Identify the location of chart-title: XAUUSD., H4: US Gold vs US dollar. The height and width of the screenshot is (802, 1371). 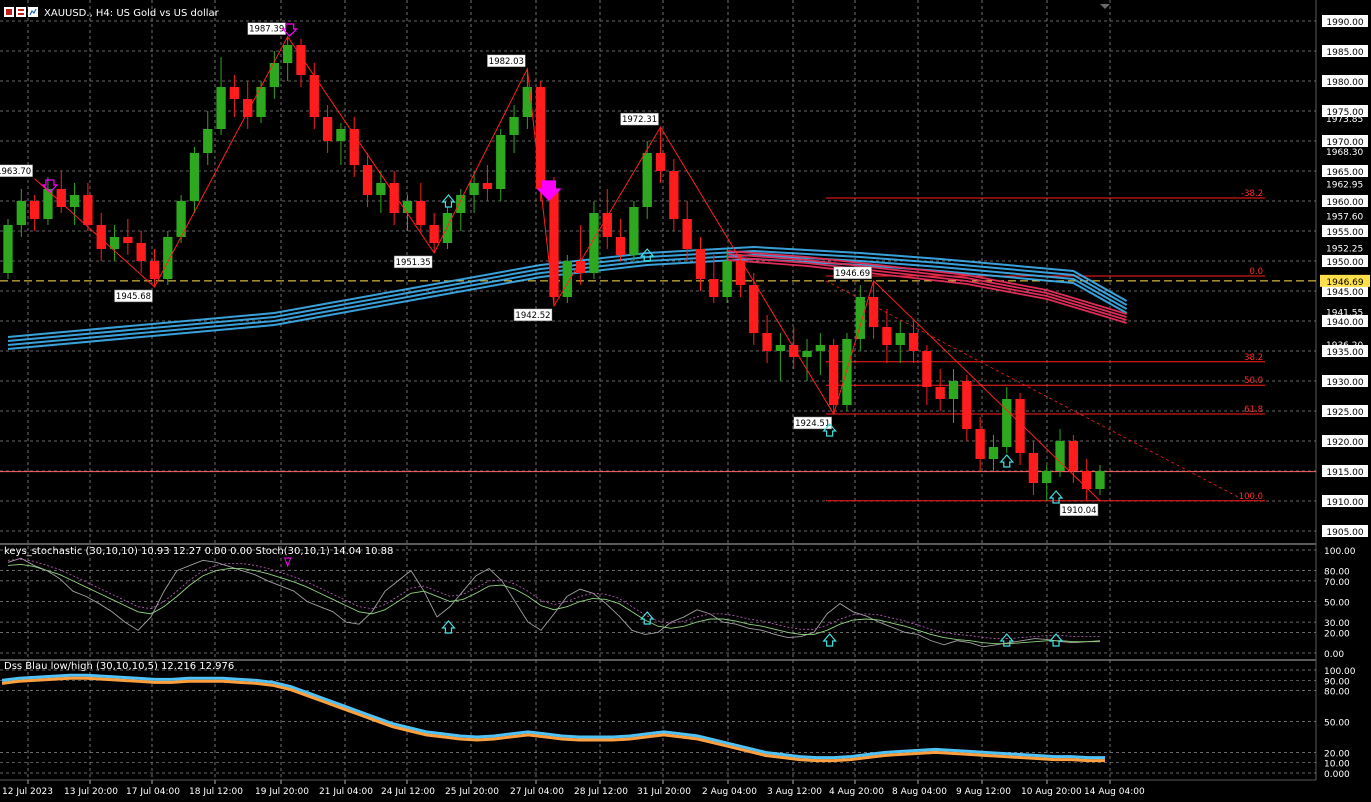
(132, 13).